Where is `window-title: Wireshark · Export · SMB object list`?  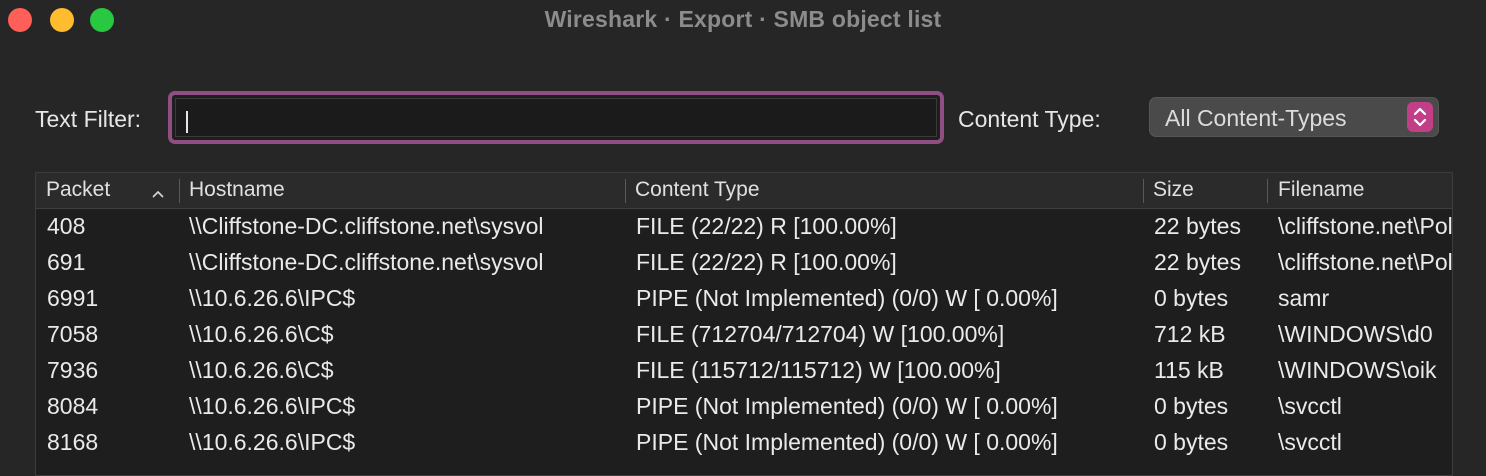
window-title: Wireshark · Export · SMB object list is located at coordinates (743, 19).